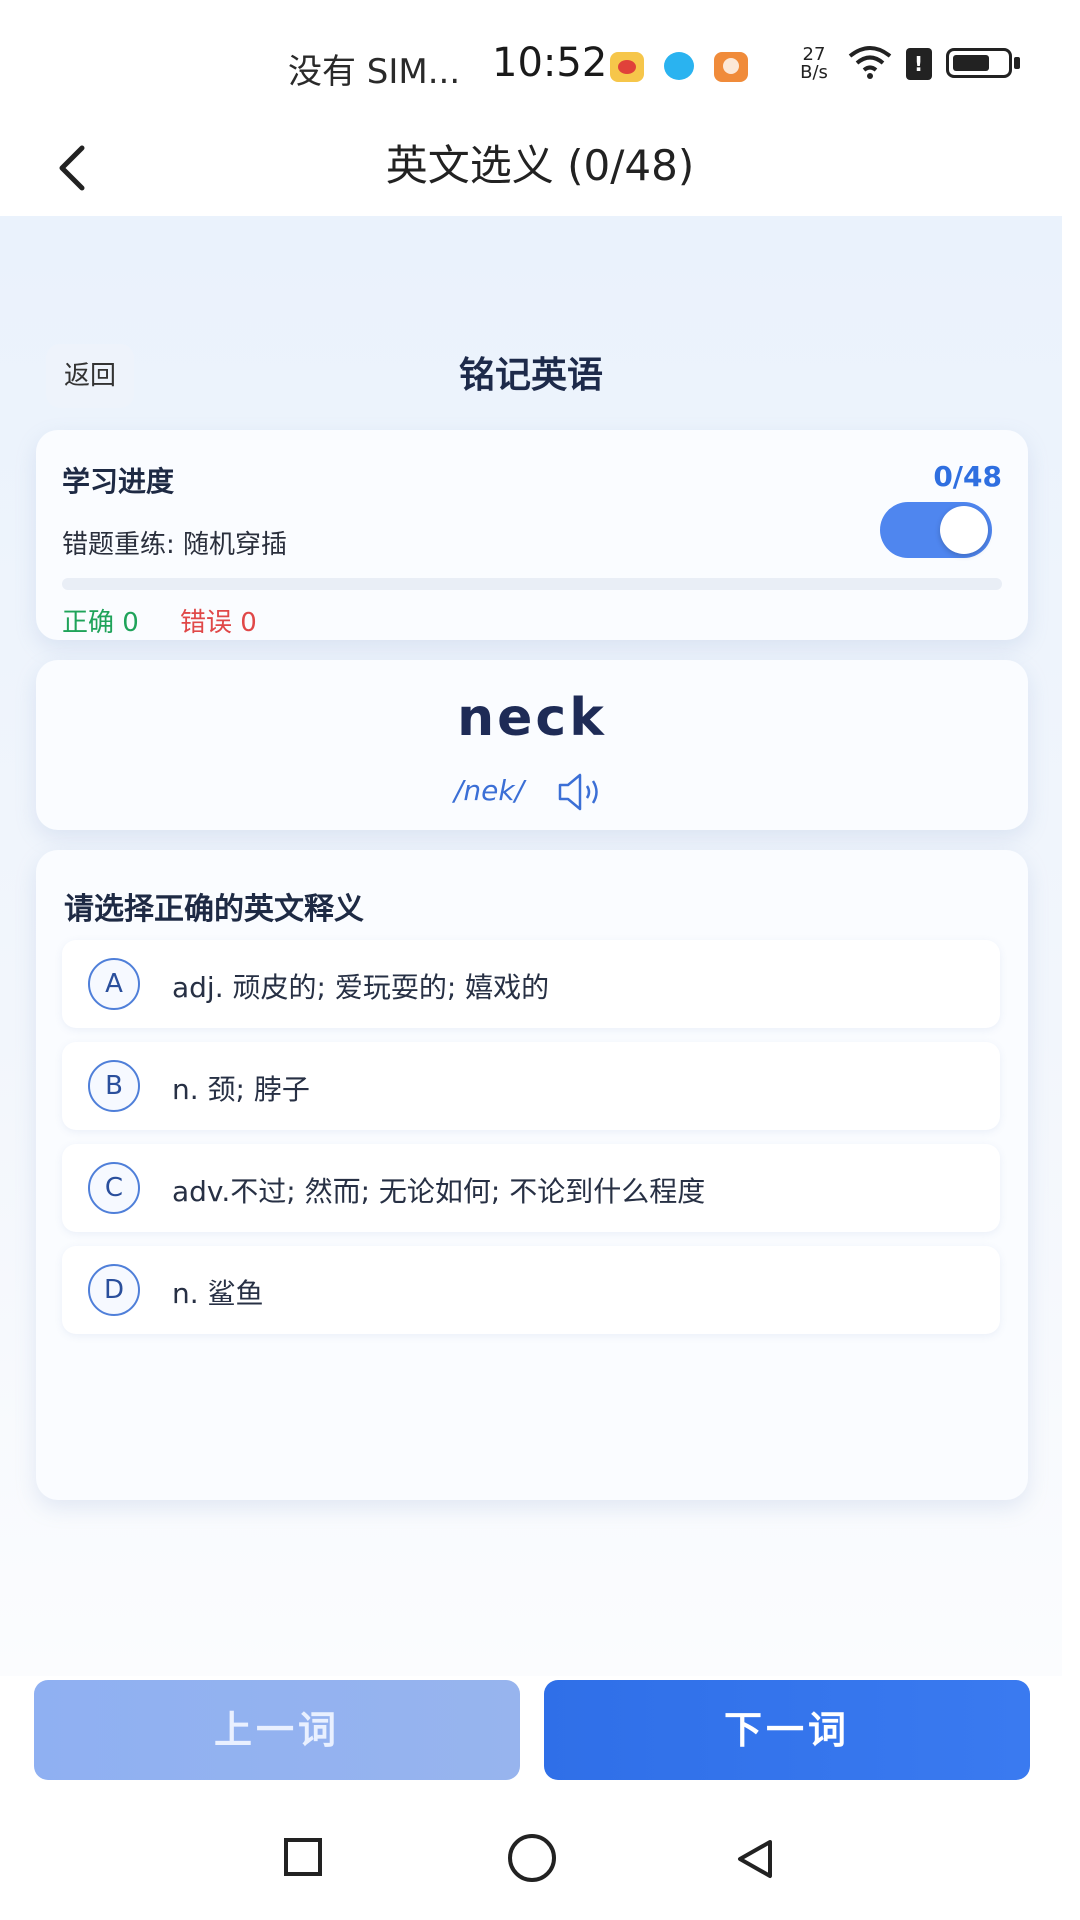  Describe the element at coordinates (489, 790) in the screenshot. I see `phonetic: /nek/` at that location.